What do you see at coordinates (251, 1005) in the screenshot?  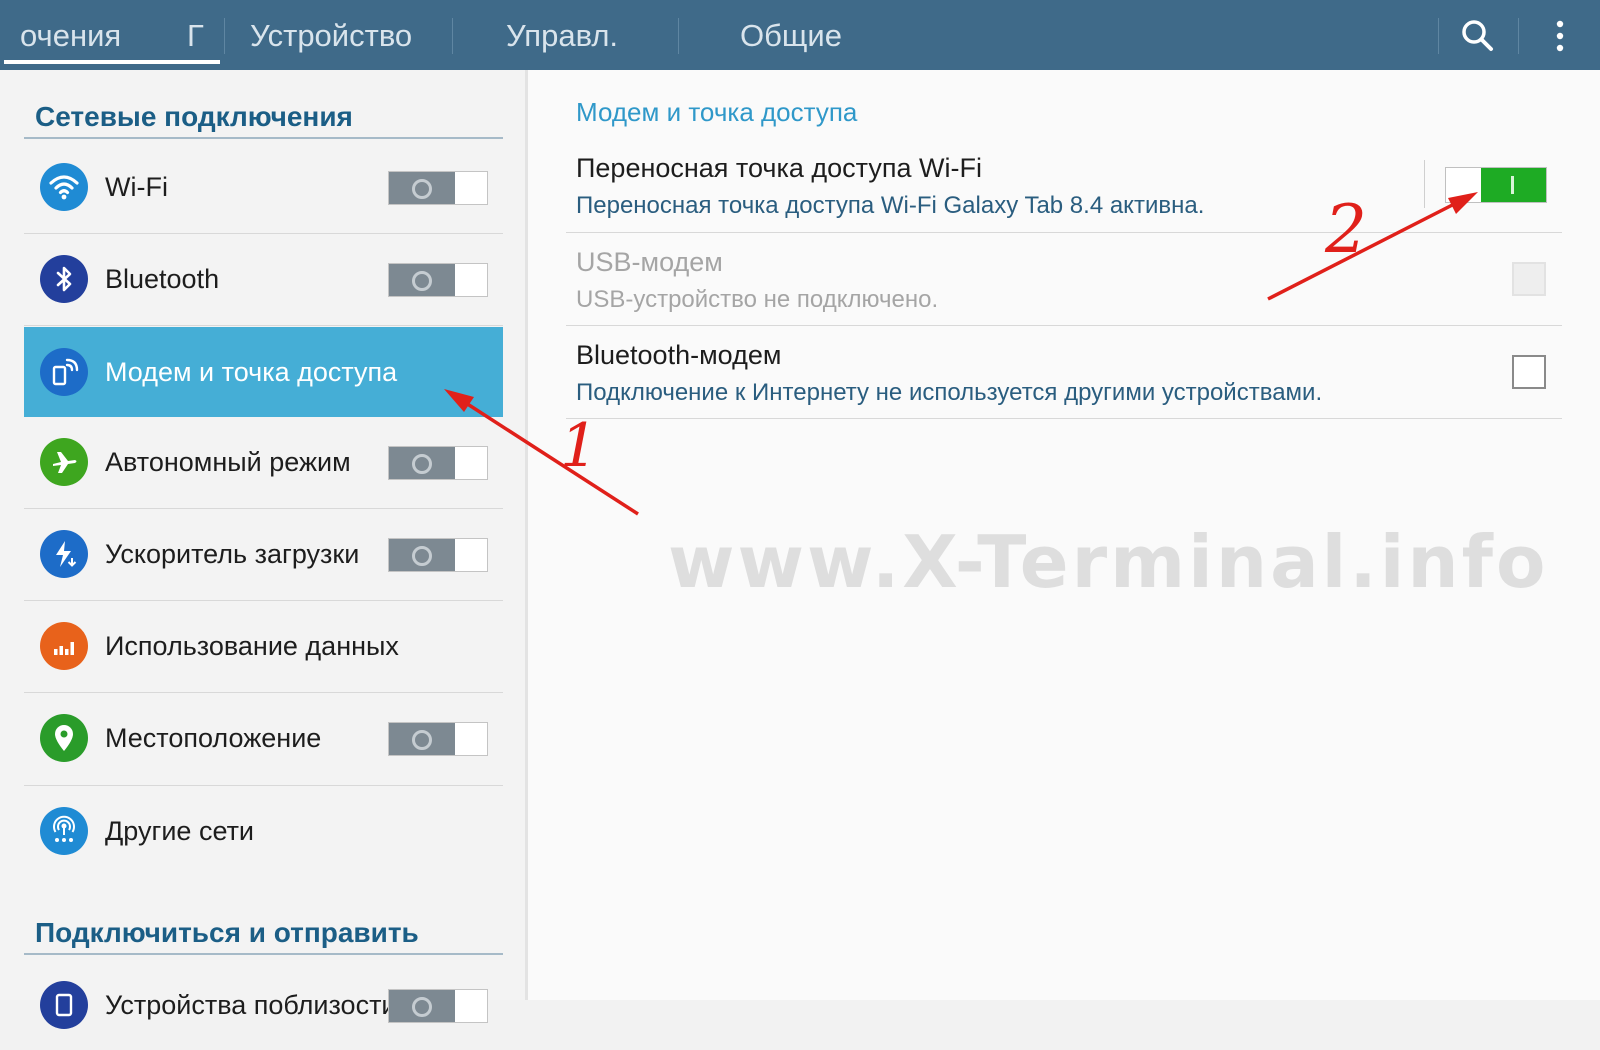 I see `sidebar-item-label: Устройства поблизости` at bounding box center [251, 1005].